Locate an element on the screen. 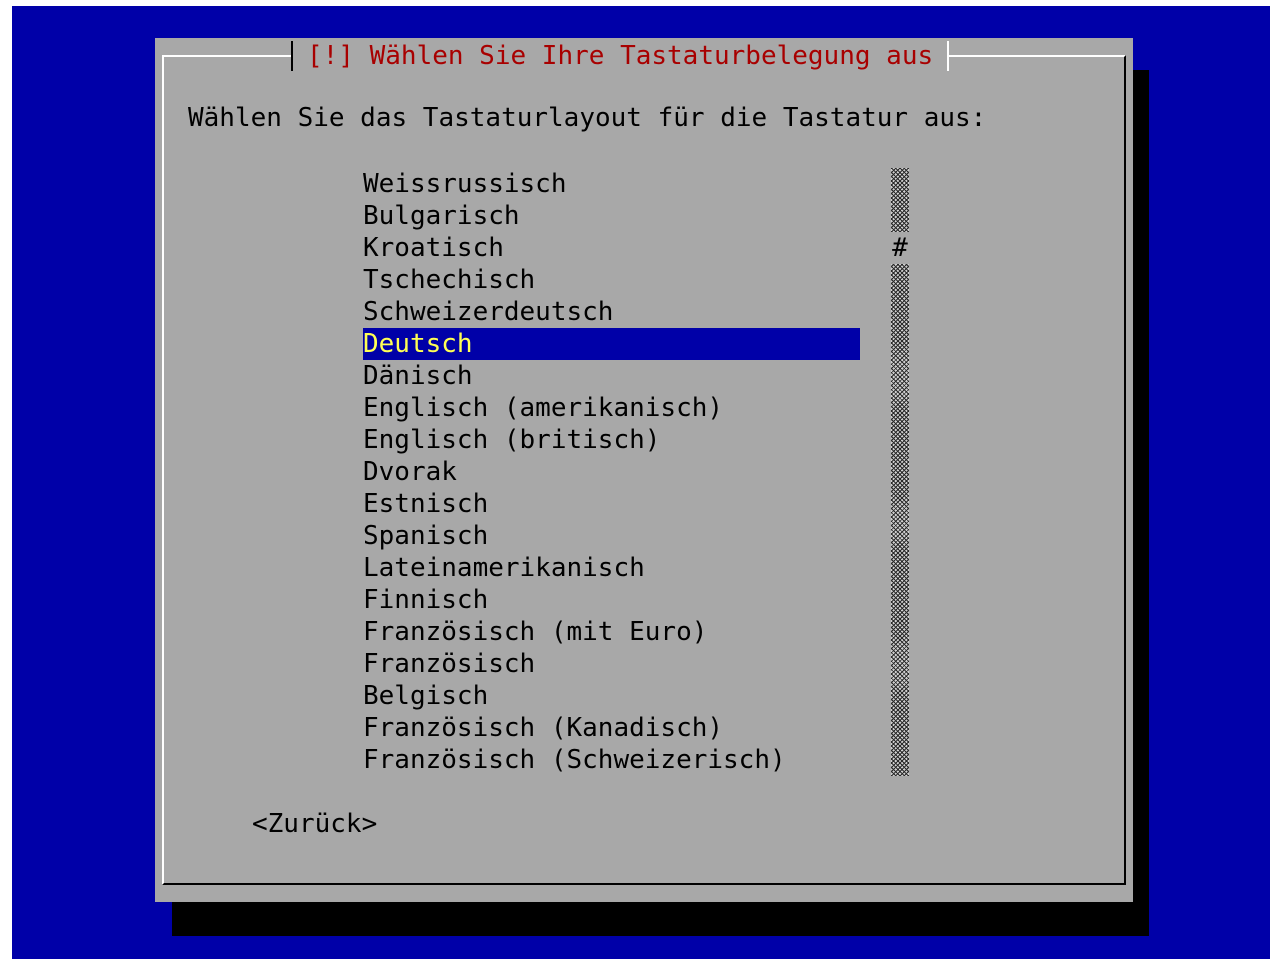 Image resolution: width=1270 pixels, height=959 pixels. list-scrollbar: # is located at coordinates (900, 472).